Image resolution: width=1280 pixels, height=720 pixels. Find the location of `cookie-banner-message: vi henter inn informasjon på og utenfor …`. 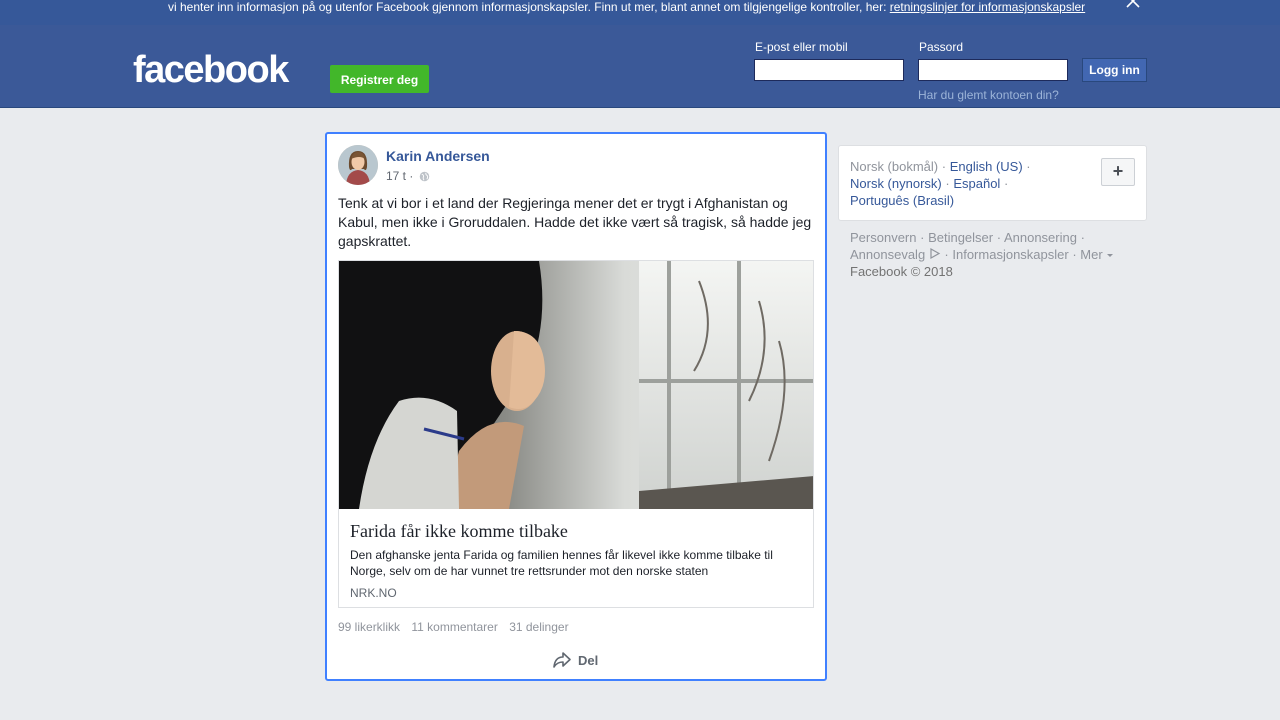

cookie-banner-message: vi henter inn informasjon på og utenfor … is located at coordinates (527, 7).